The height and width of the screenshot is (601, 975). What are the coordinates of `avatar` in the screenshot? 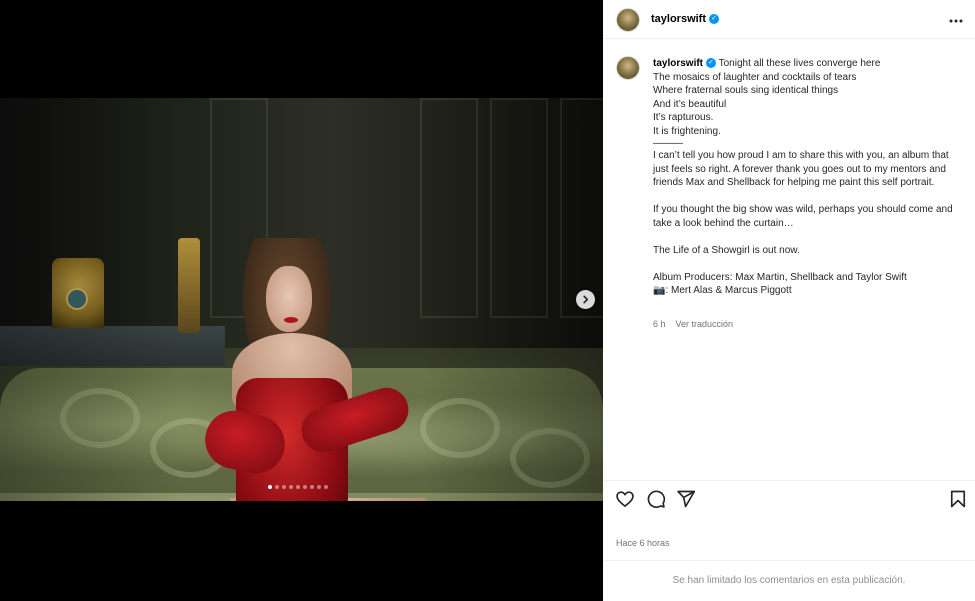 It's located at (628, 20).